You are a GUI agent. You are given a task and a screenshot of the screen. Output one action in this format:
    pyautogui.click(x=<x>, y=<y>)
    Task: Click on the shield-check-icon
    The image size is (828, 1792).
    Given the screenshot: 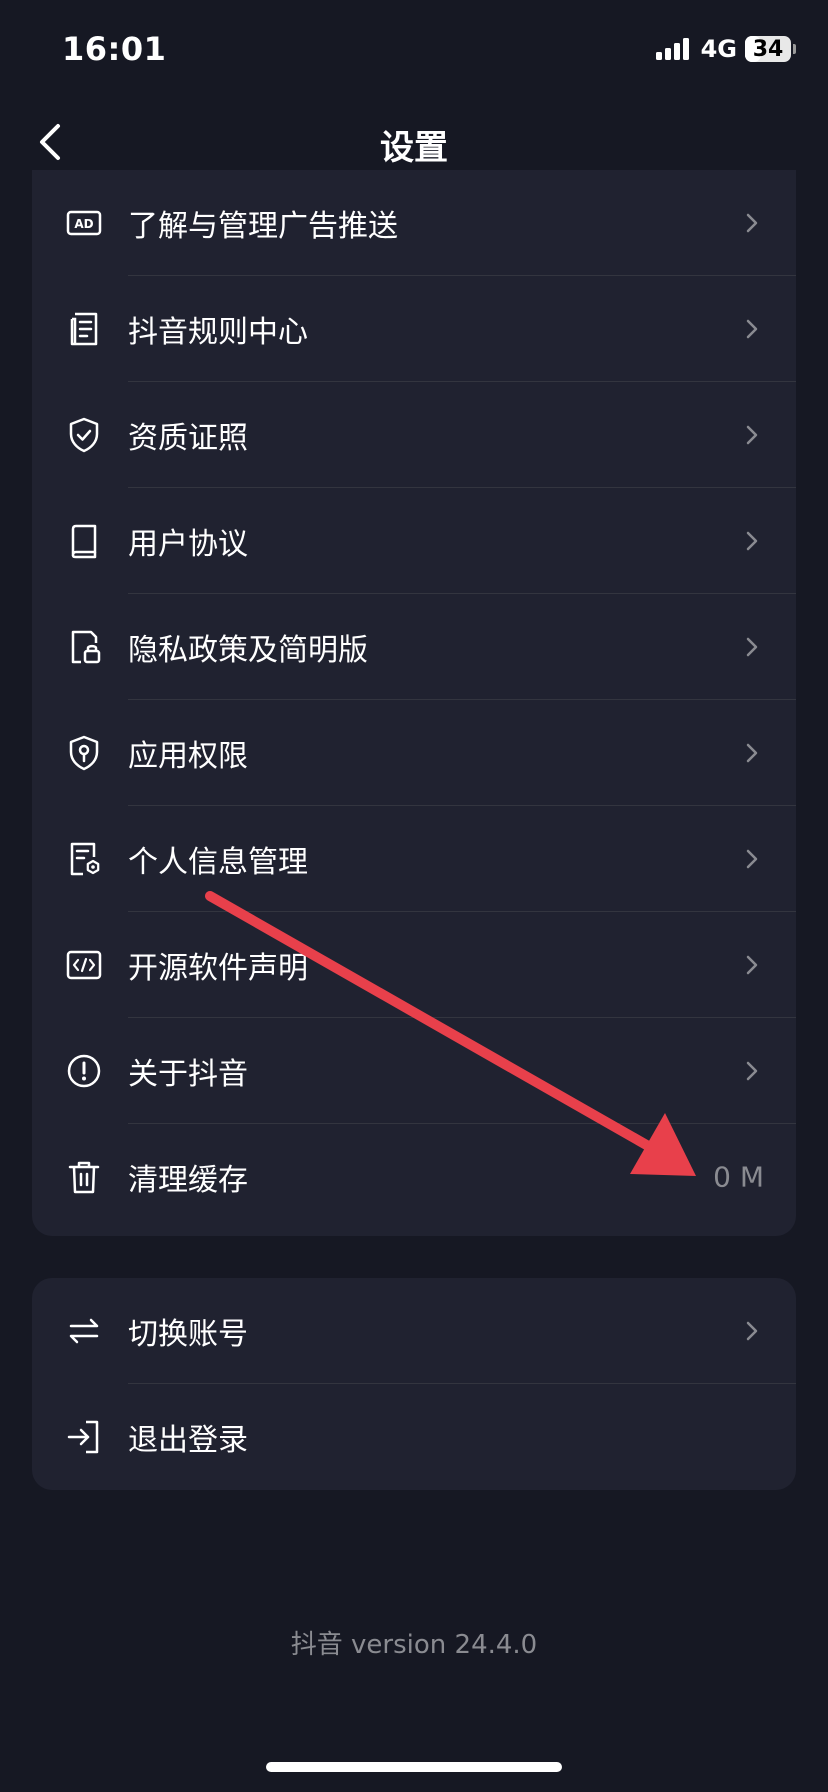 What is the action you would take?
    pyautogui.click(x=84, y=435)
    